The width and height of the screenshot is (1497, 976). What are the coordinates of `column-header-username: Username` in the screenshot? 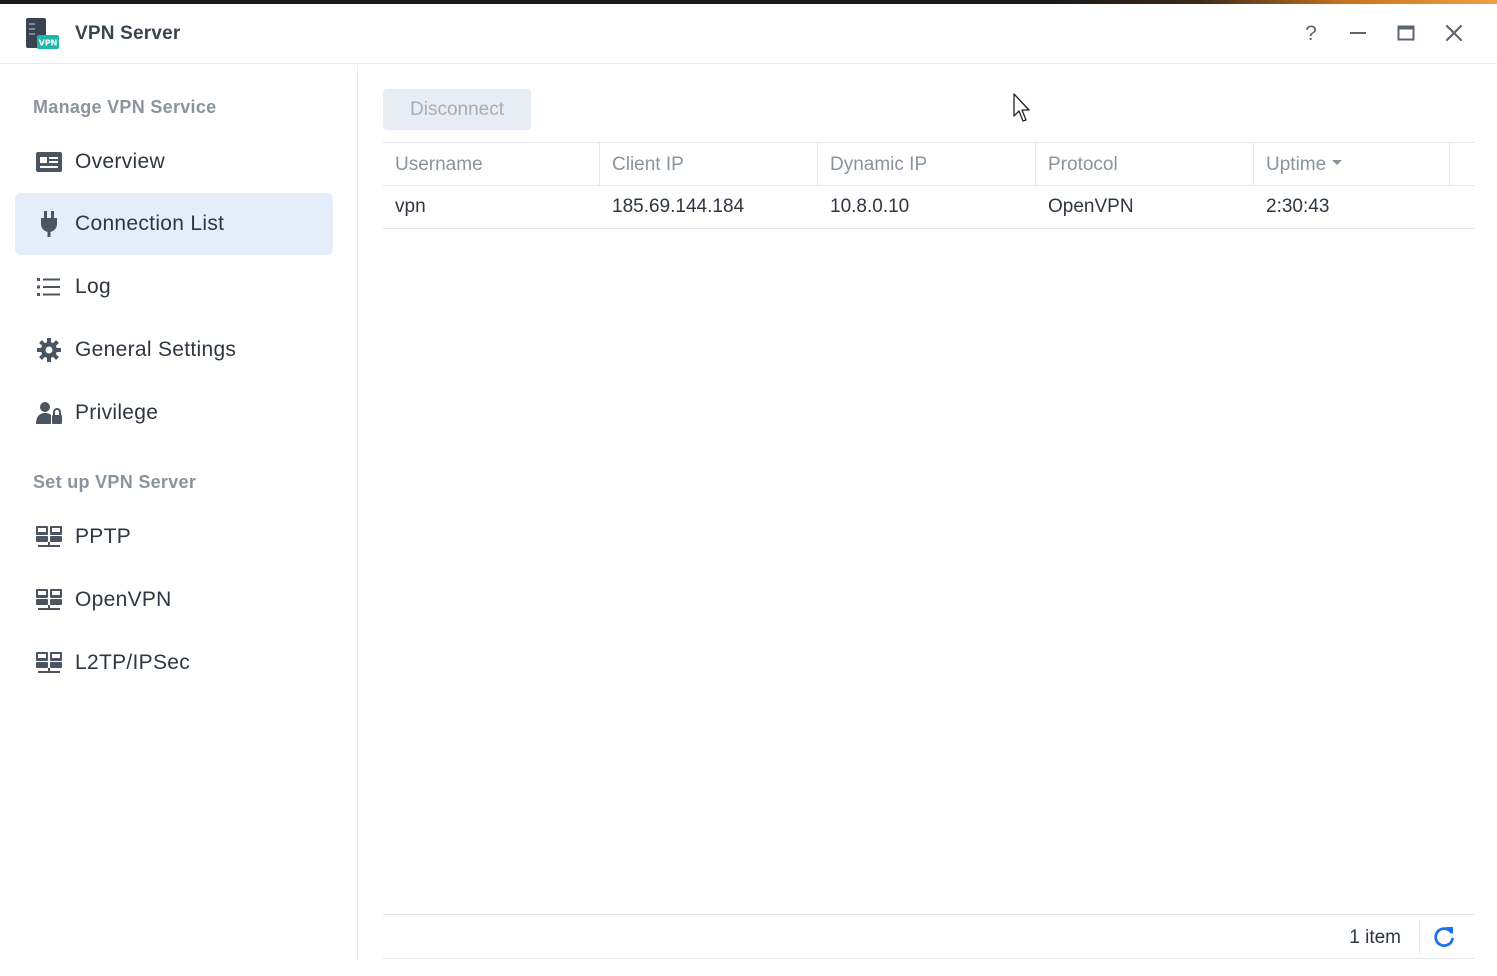 It's located at (491, 164).